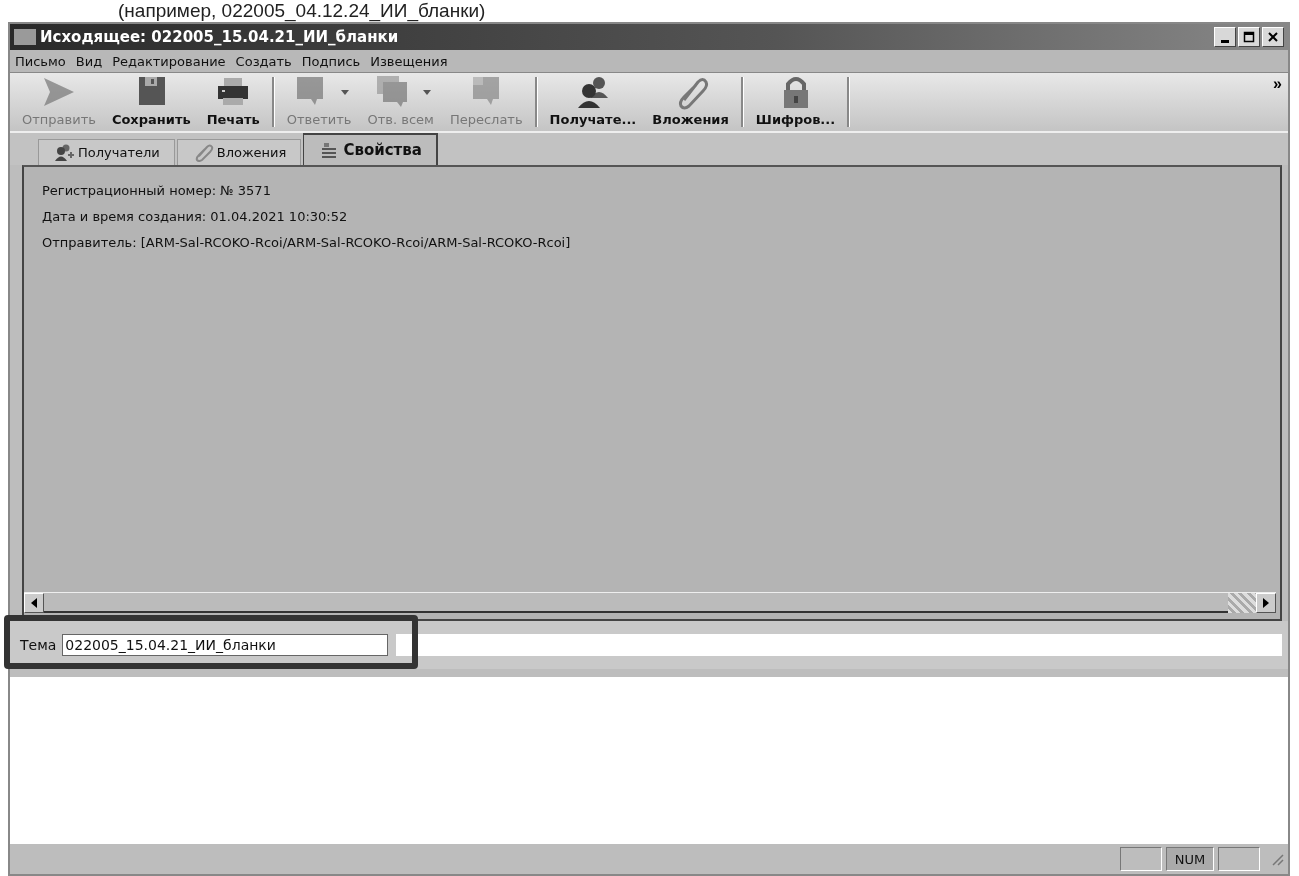 The width and height of the screenshot is (1299, 876). Describe the element at coordinates (1277, 859) in the screenshot. I see `resize-grip-icon` at that location.